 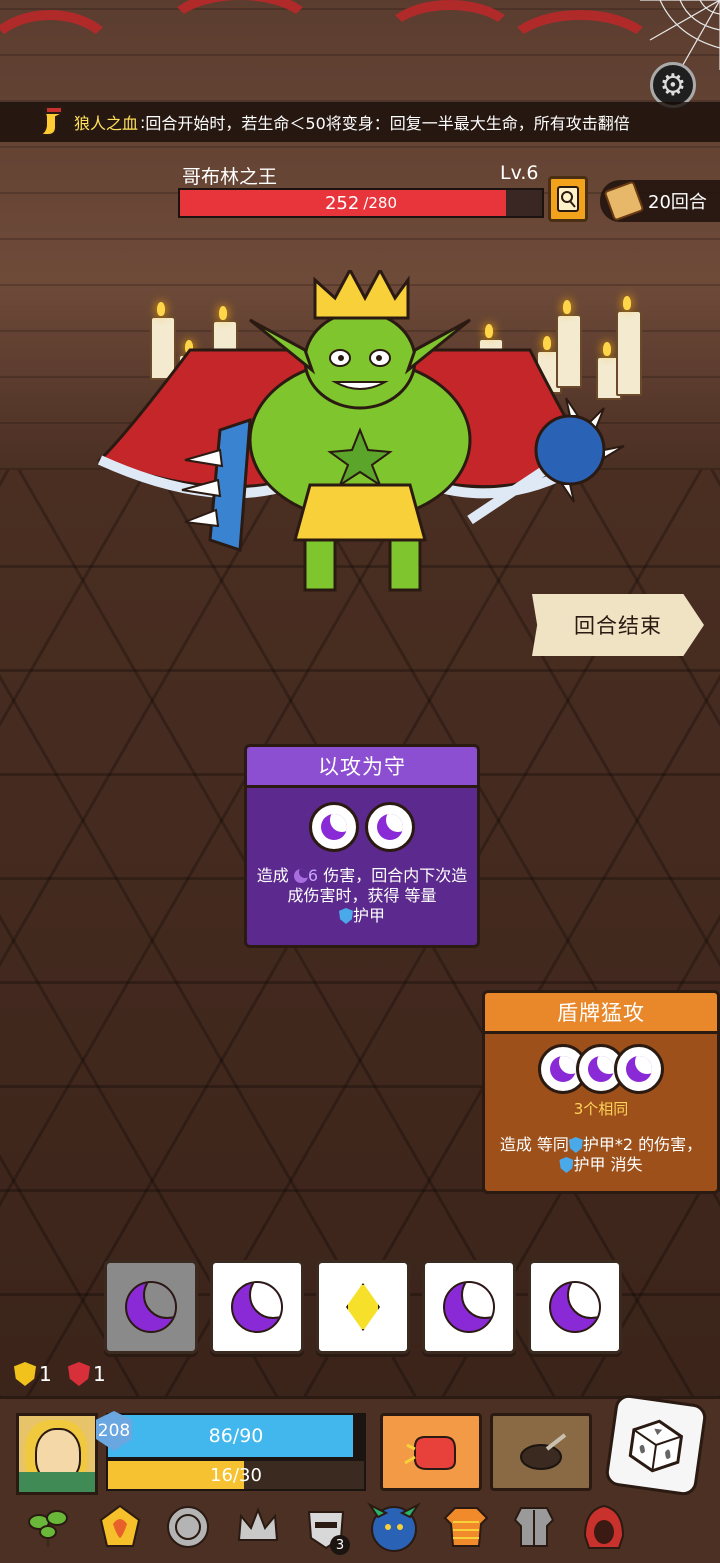 I want to click on fist-icon, so click(x=430, y=1453).